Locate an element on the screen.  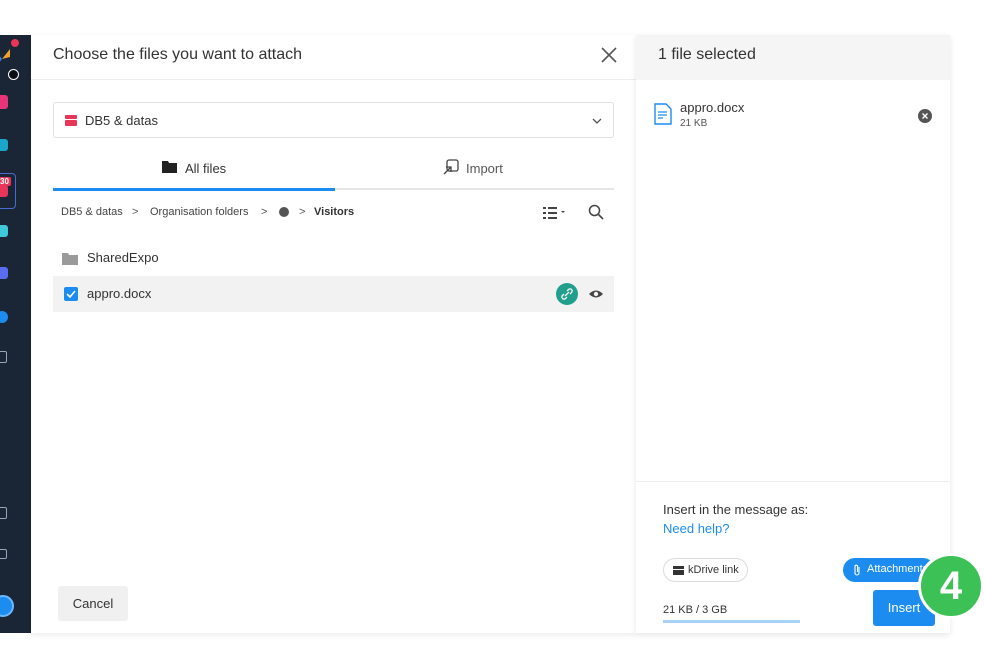
selected-file-item: appro.docx 21 KB is located at coordinates (795, 115).